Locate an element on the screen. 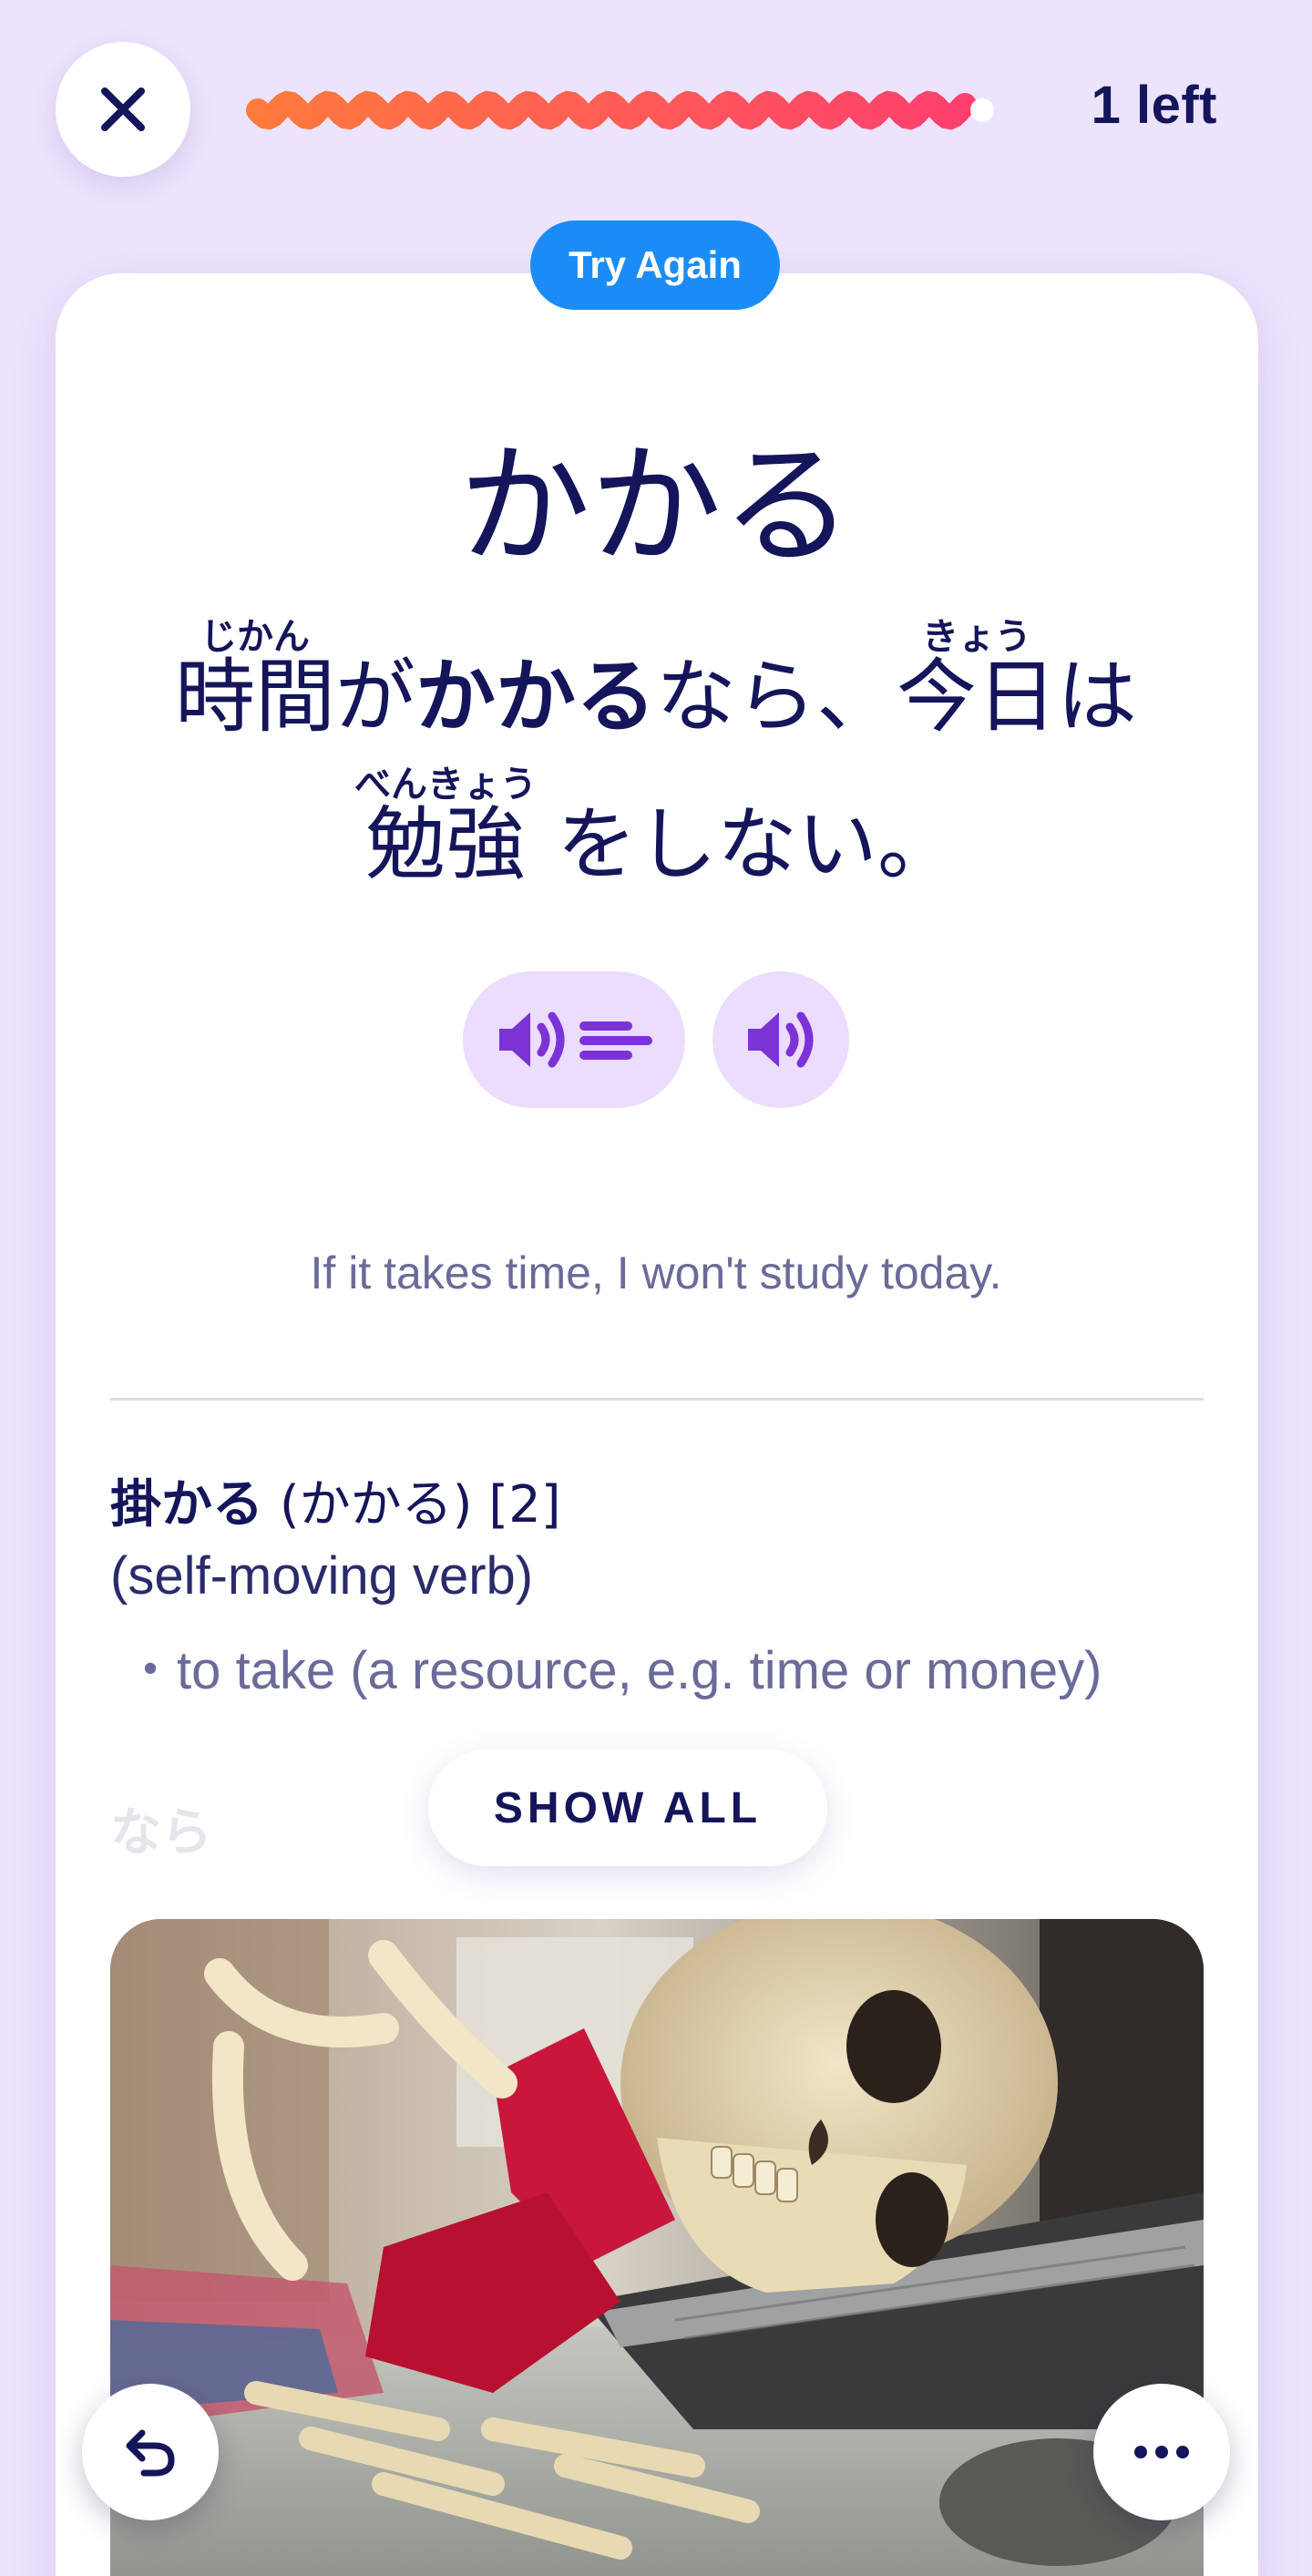 This screenshot has height=2576, width=1312. example-sentence-line-2: 勉強べんきょう をしない。 is located at coordinates (656, 828).